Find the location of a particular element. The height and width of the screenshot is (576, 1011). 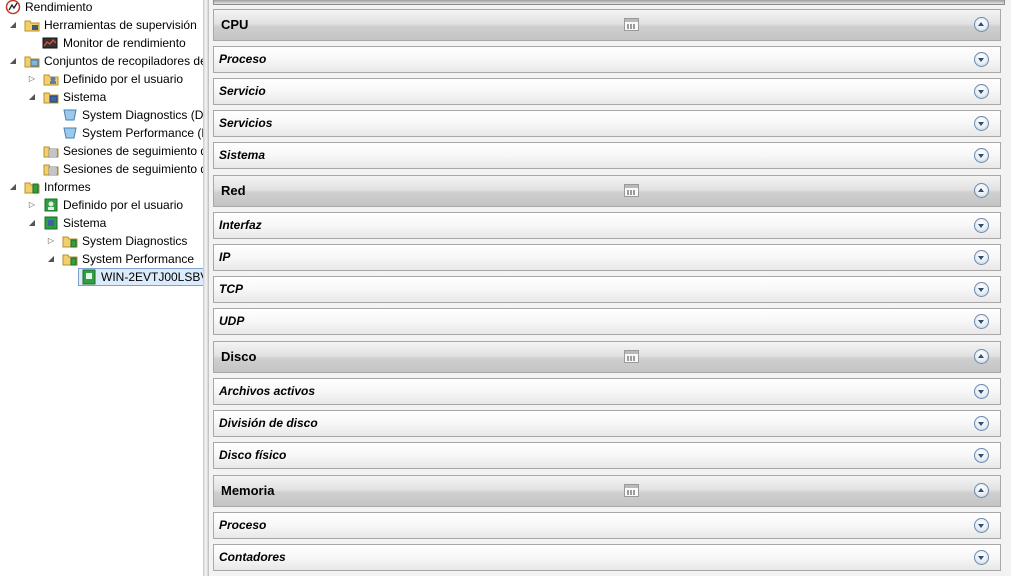

subsection-contadores: Contadores is located at coordinates (607, 557).